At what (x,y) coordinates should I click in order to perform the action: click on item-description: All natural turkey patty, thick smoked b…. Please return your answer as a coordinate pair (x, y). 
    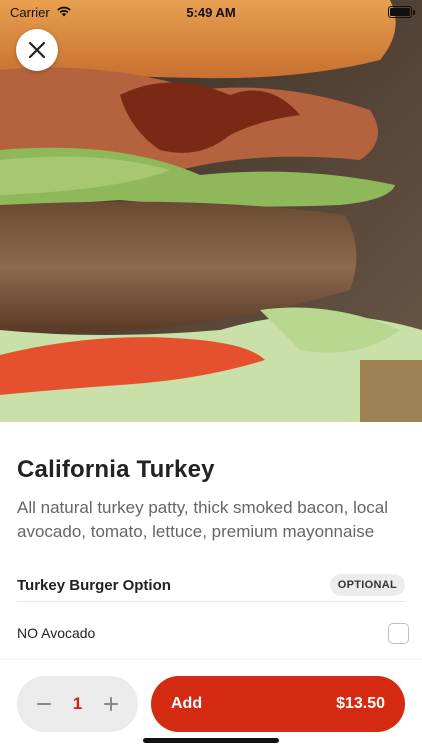
    Looking at the image, I should click on (203, 519).